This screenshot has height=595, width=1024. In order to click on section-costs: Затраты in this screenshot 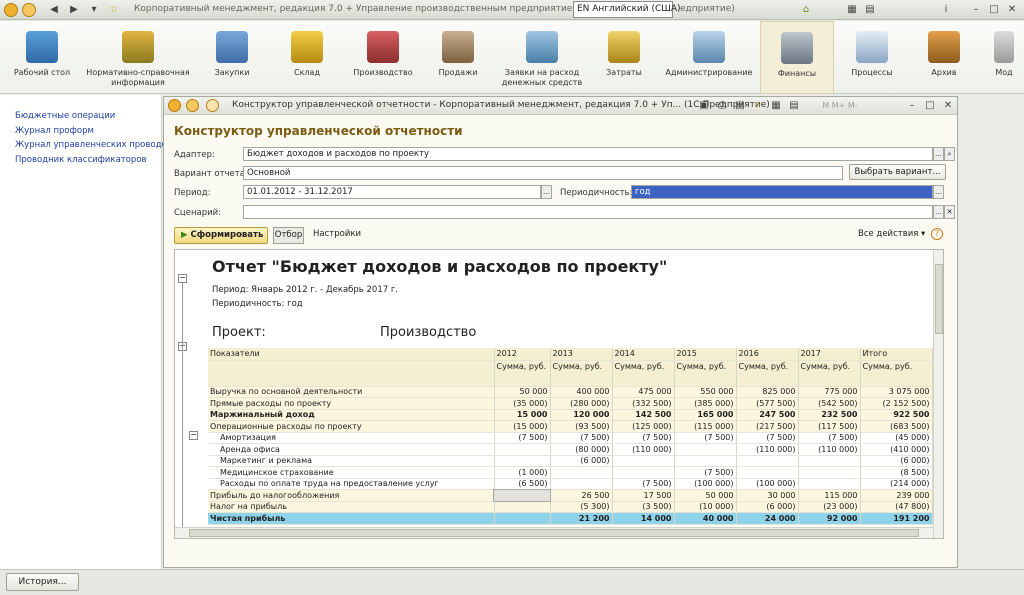, I will do `click(624, 57)`.